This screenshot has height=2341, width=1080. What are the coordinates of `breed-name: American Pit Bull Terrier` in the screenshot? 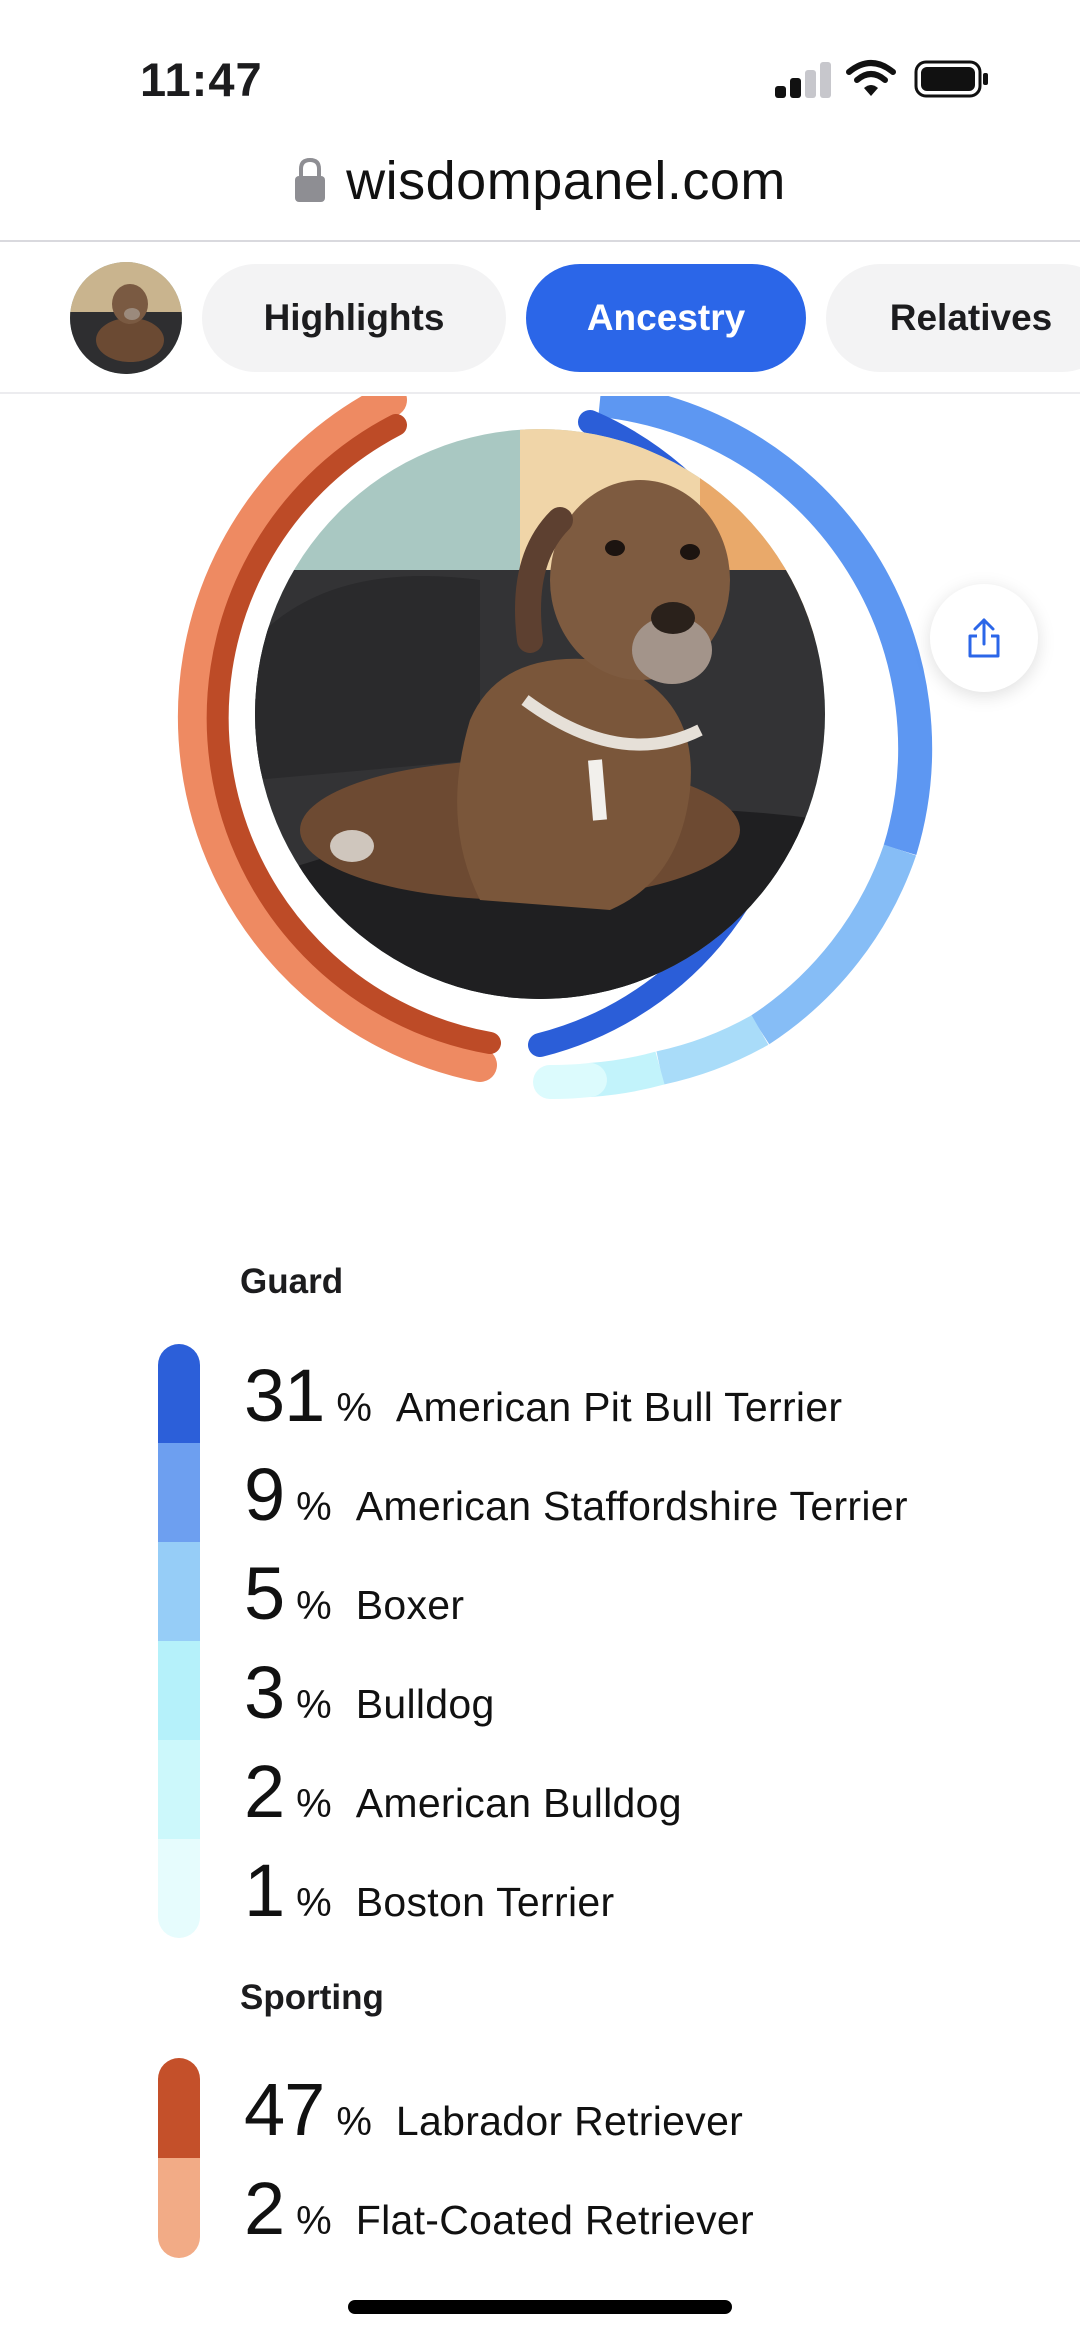 It's located at (619, 1407).